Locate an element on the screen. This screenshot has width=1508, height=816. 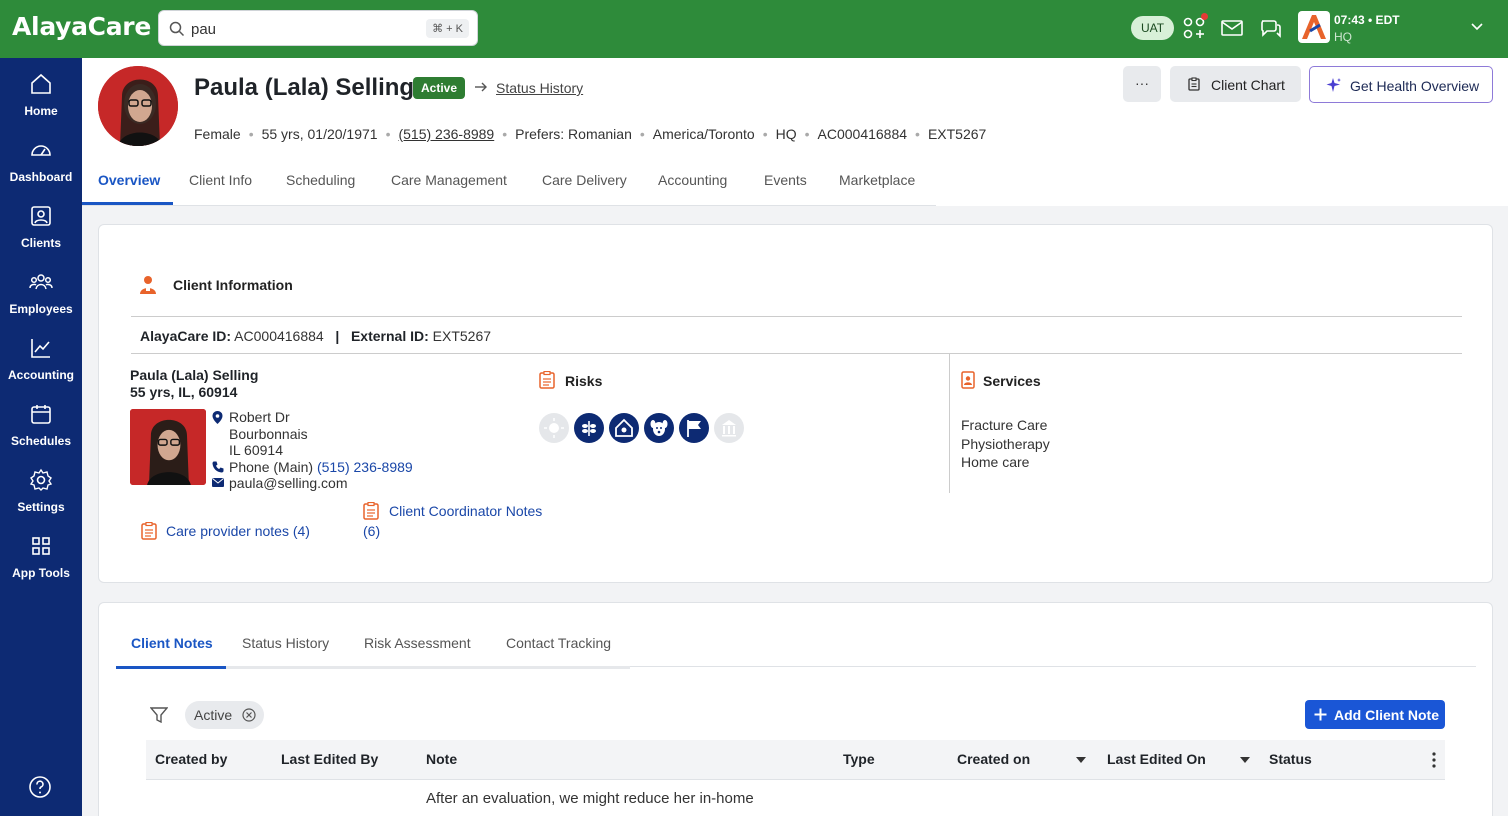
sun-risk-icon is located at coordinates (554, 428).